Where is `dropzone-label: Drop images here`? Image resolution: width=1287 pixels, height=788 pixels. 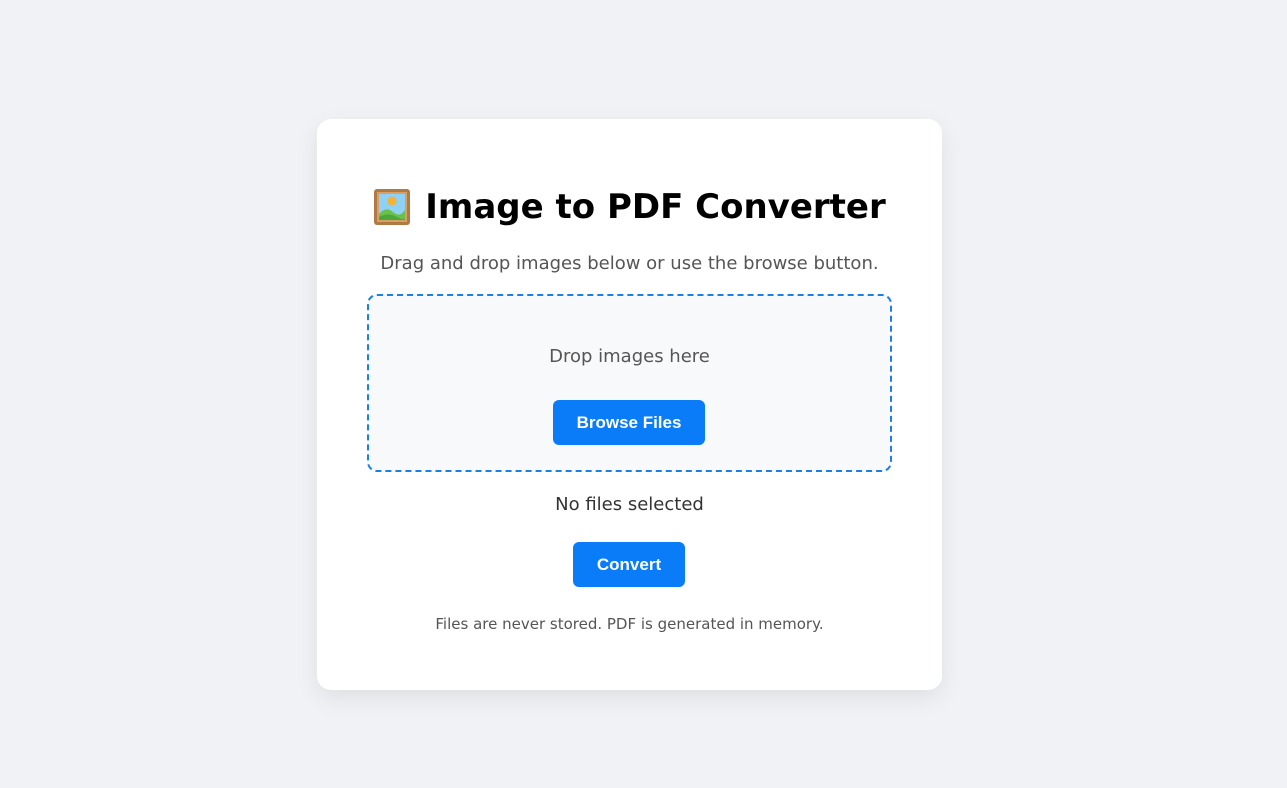
dropzone-label: Drop images here is located at coordinates (629, 356).